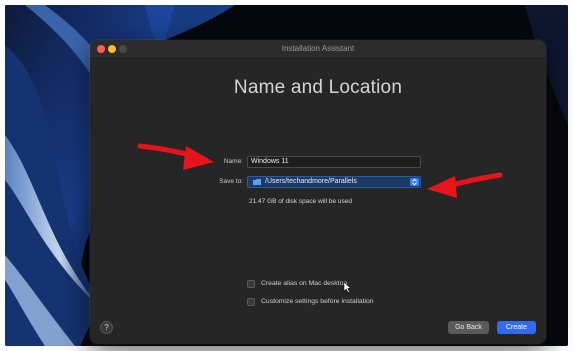 The height and width of the screenshot is (351, 573). I want to click on window-title: Installation Assistant, so click(318, 48).